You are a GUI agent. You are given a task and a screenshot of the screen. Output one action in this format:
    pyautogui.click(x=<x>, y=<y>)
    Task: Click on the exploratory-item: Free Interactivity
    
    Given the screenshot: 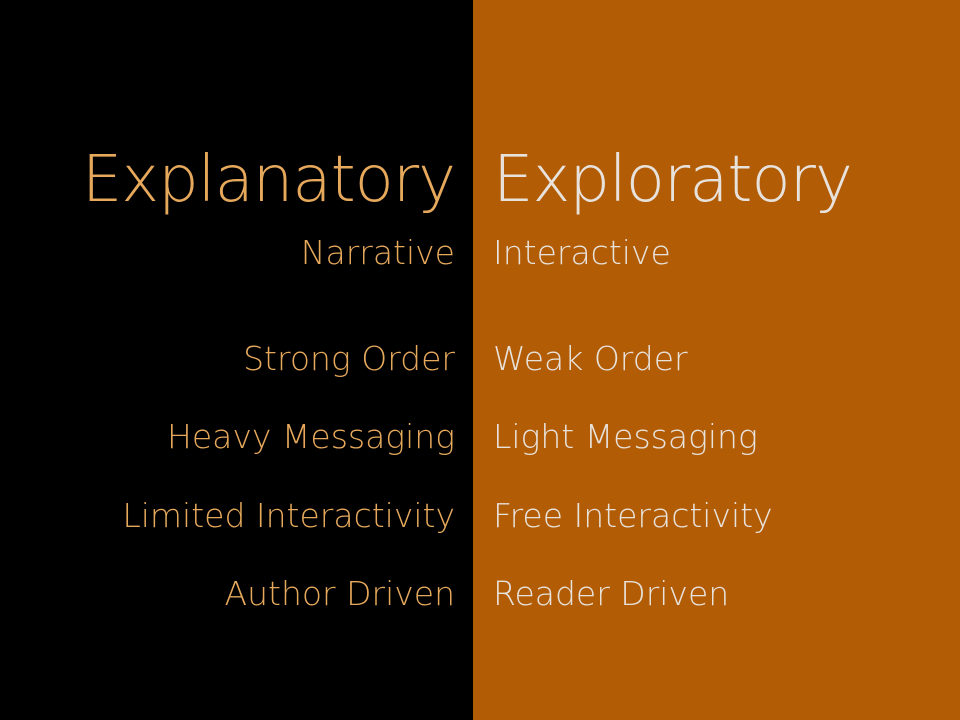 What is the action you would take?
    pyautogui.click(x=633, y=515)
    